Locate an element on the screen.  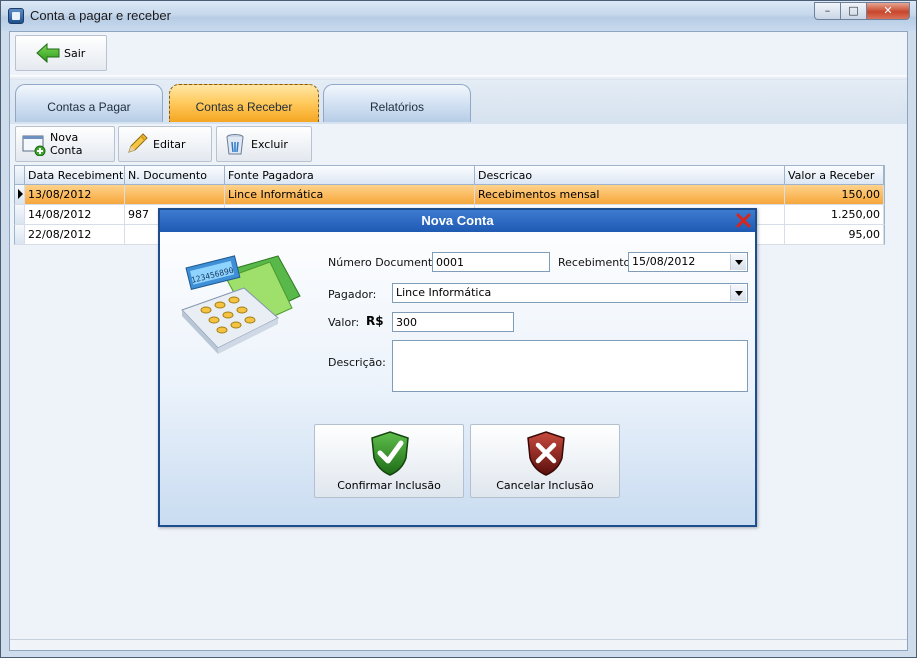
document-number-input is located at coordinates (491, 262).